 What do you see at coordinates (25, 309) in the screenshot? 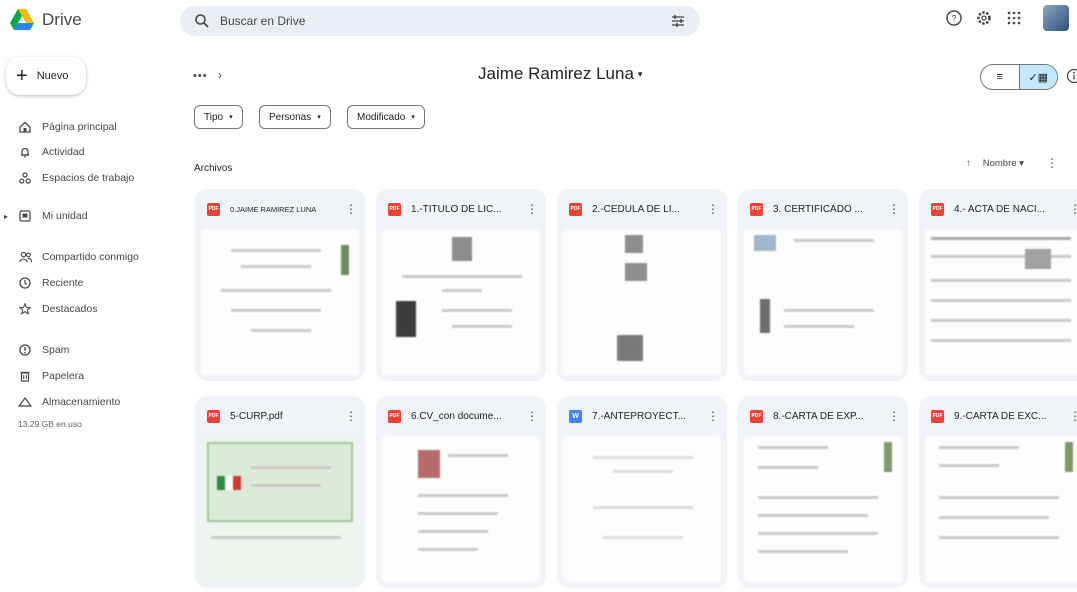
I see `star-icon` at bounding box center [25, 309].